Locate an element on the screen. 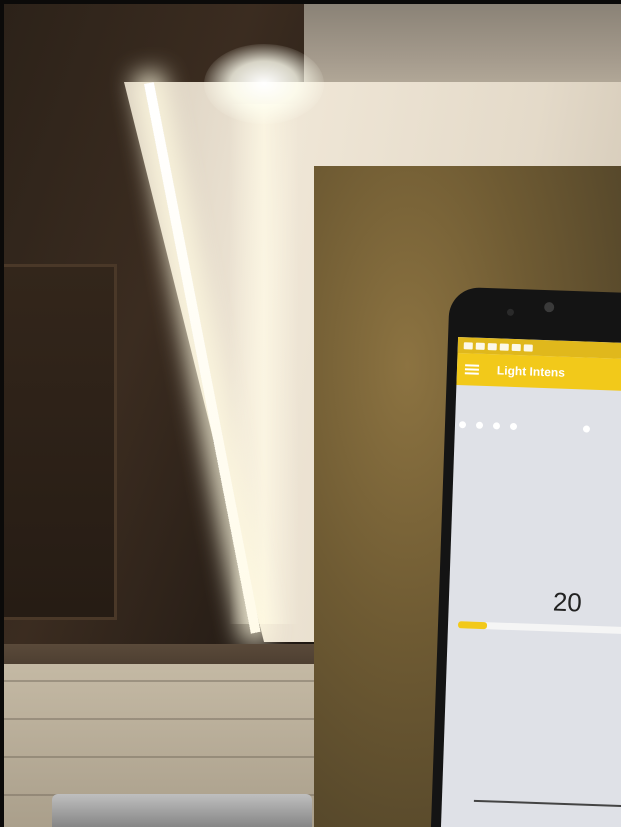 This screenshot has height=827, width=621. page-indicator is located at coordinates (538, 428).